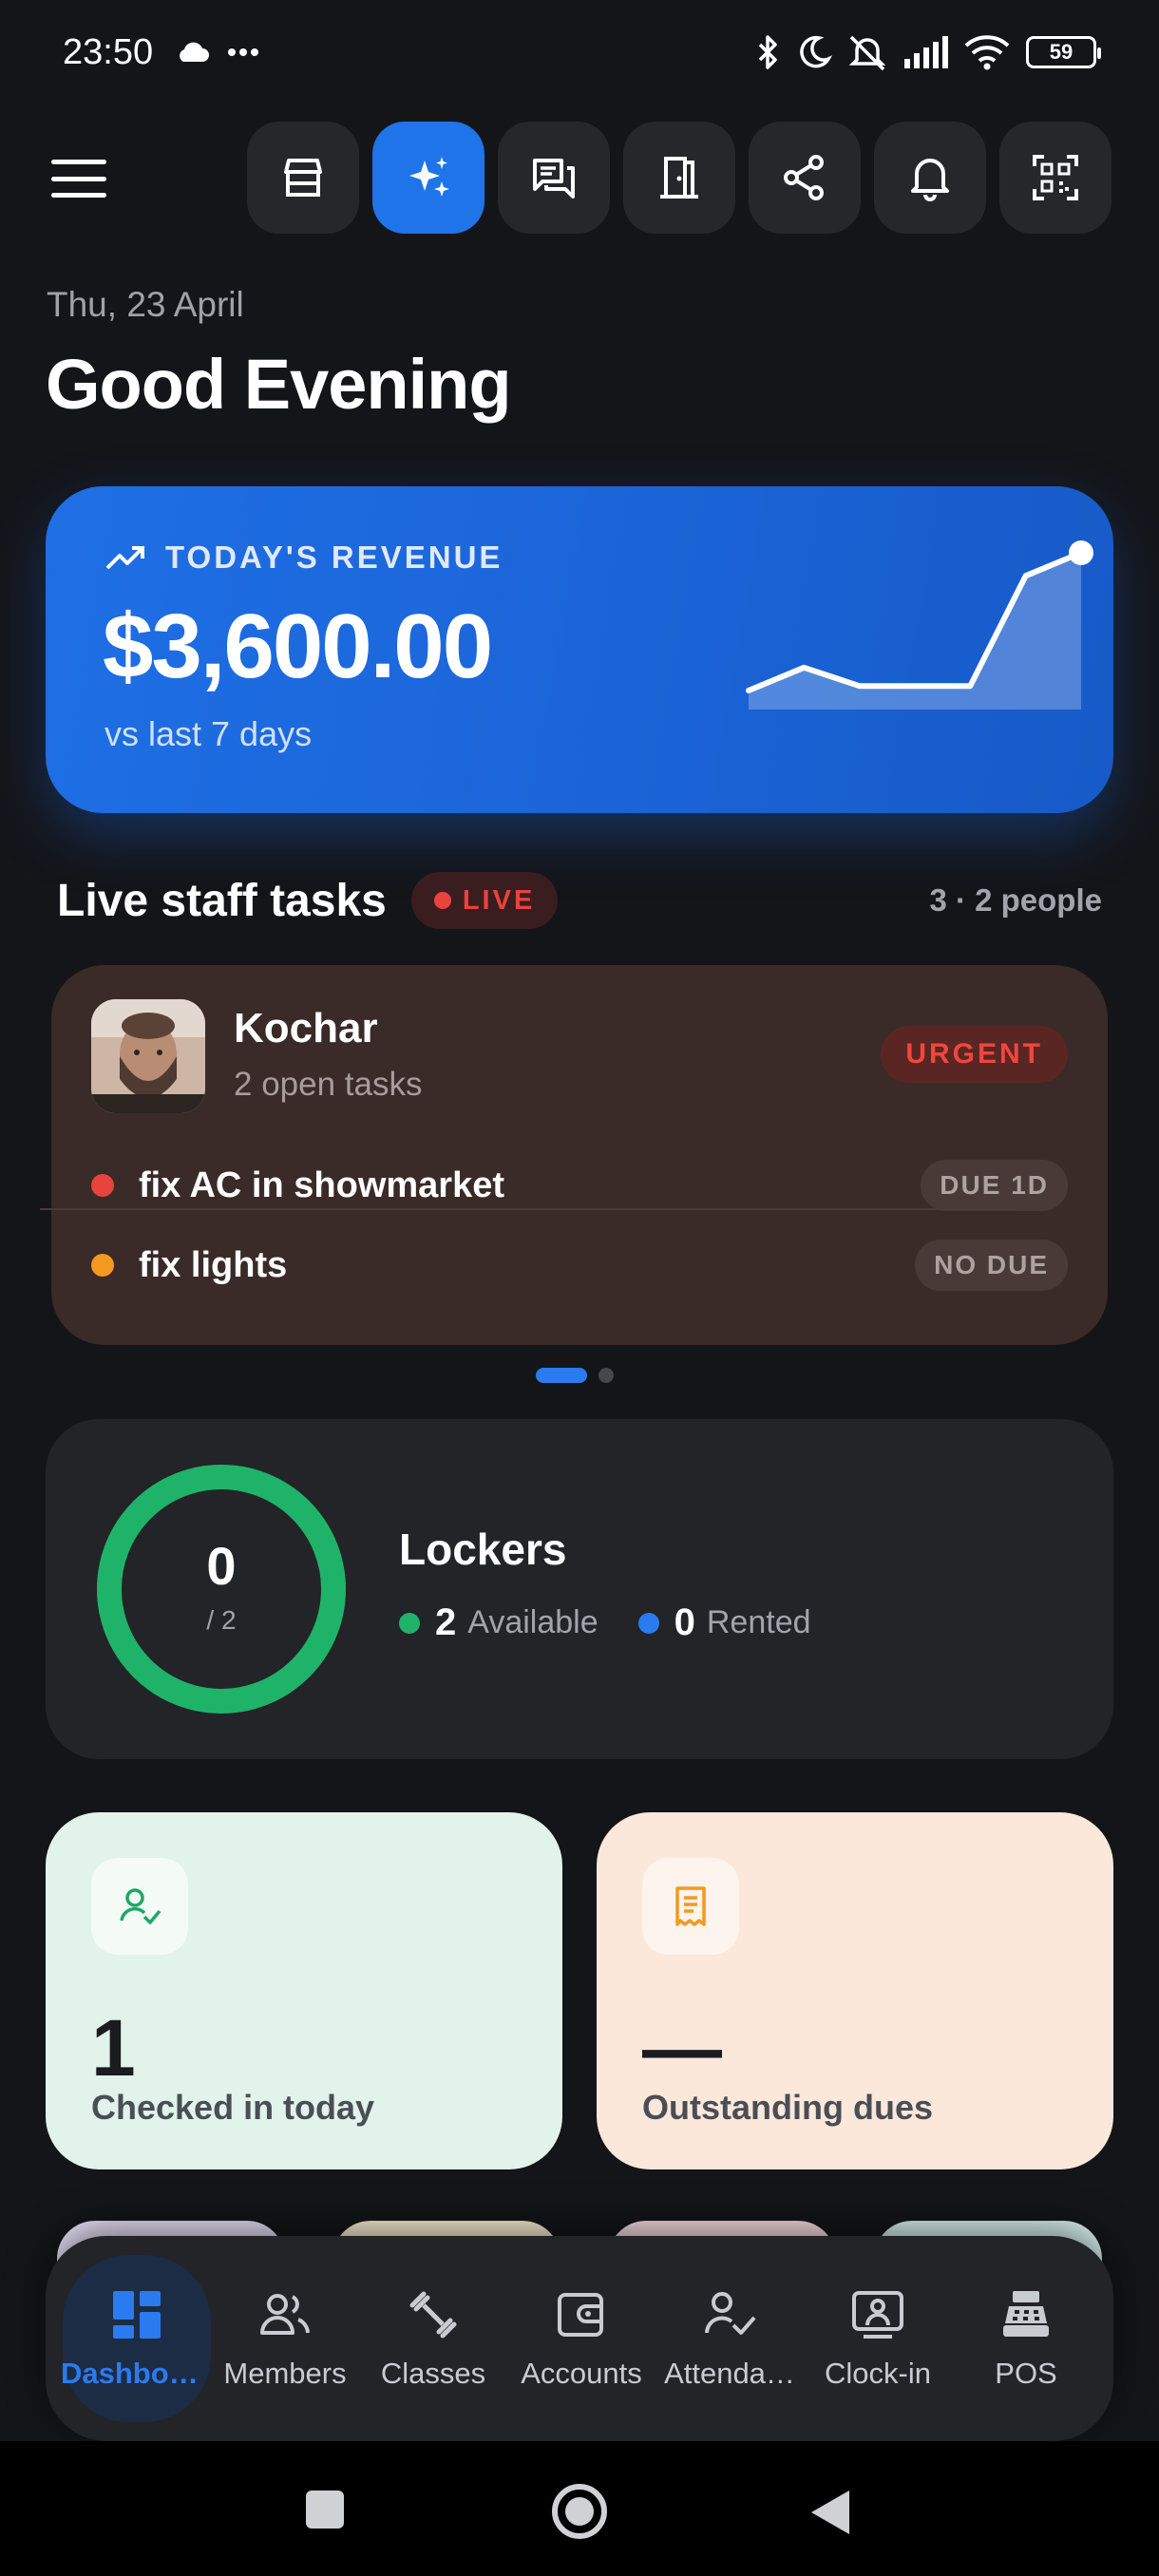 The width and height of the screenshot is (1159, 2576). I want to click on back-icon, so click(830, 2512).